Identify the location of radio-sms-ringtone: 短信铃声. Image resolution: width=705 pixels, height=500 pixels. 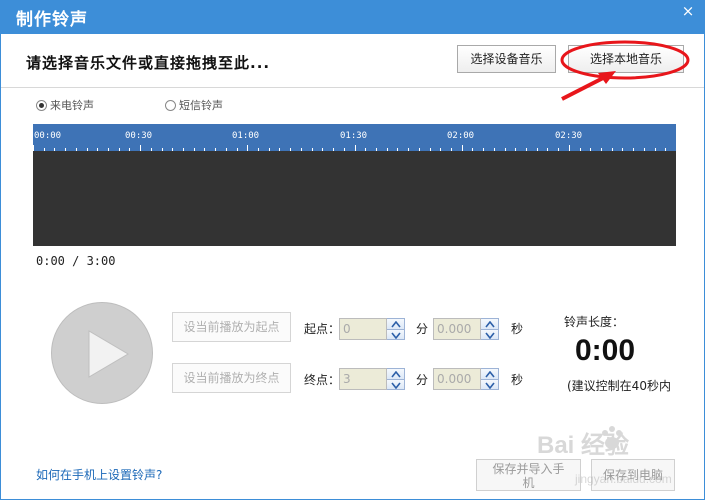
(194, 105).